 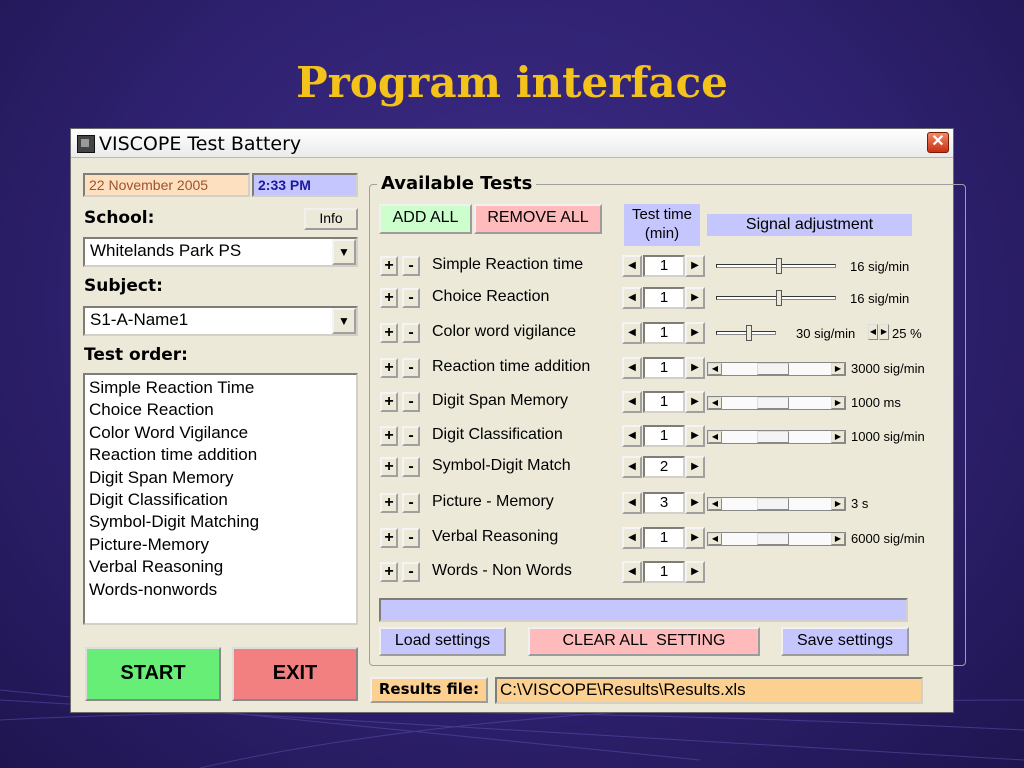 What do you see at coordinates (220, 410) in the screenshot?
I see `list-item: Choice Reaction` at bounding box center [220, 410].